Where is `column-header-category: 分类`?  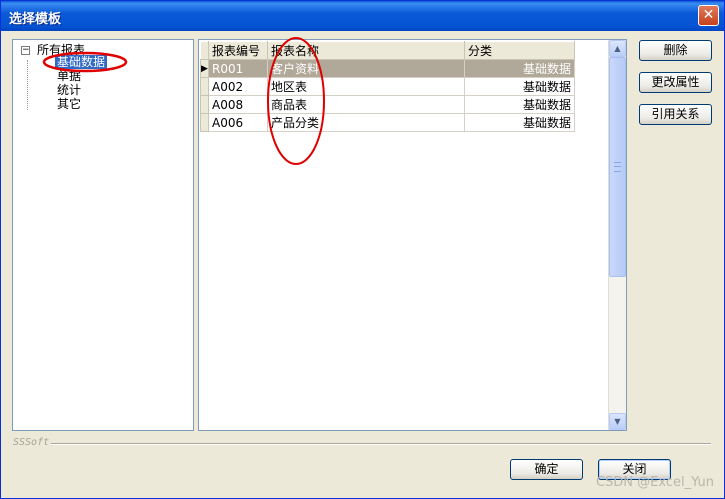 column-header-category: 分类 is located at coordinates (519, 50).